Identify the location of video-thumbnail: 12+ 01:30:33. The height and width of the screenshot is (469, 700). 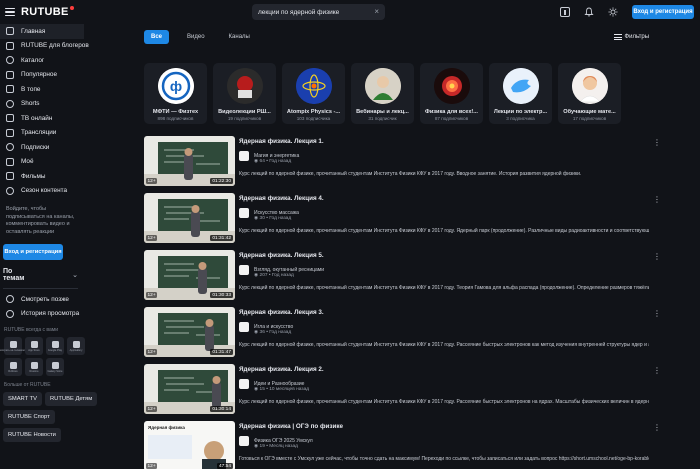
(189, 275).